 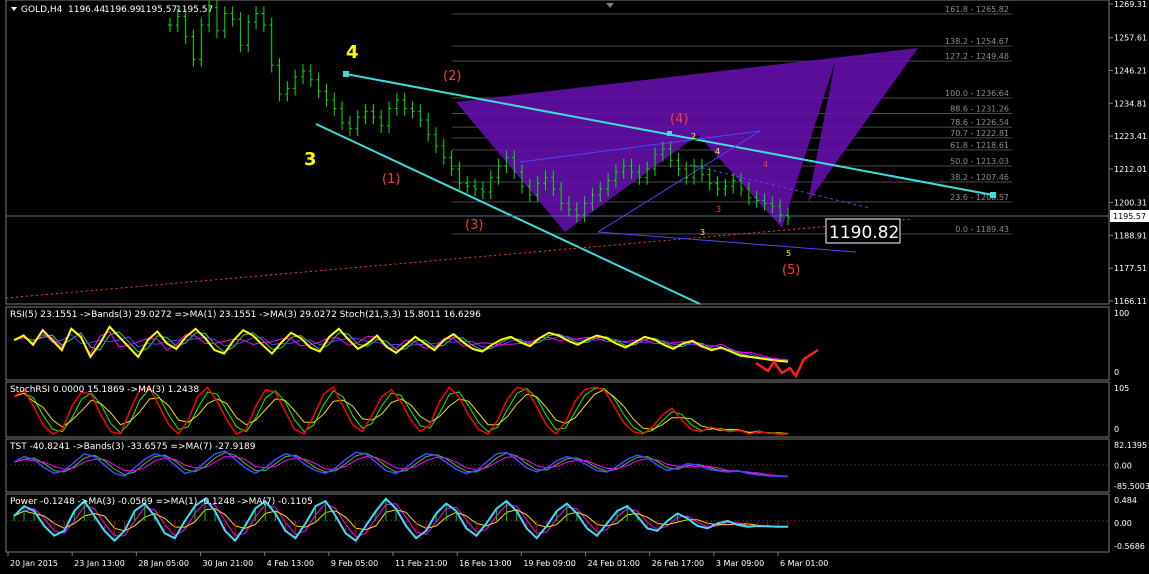 I want to click on indicator-axis-label: -85.5003, so click(x=1131, y=486).